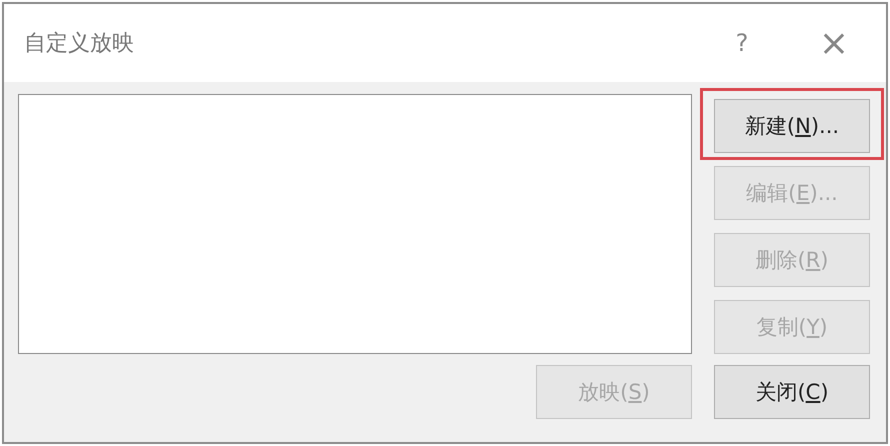 Image resolution: width=890 pixels, height=446 pixels. What do you see at coordinates (742, 43) in the screenshot?
I see `help-button: ?` at bounding box center [742, 43].